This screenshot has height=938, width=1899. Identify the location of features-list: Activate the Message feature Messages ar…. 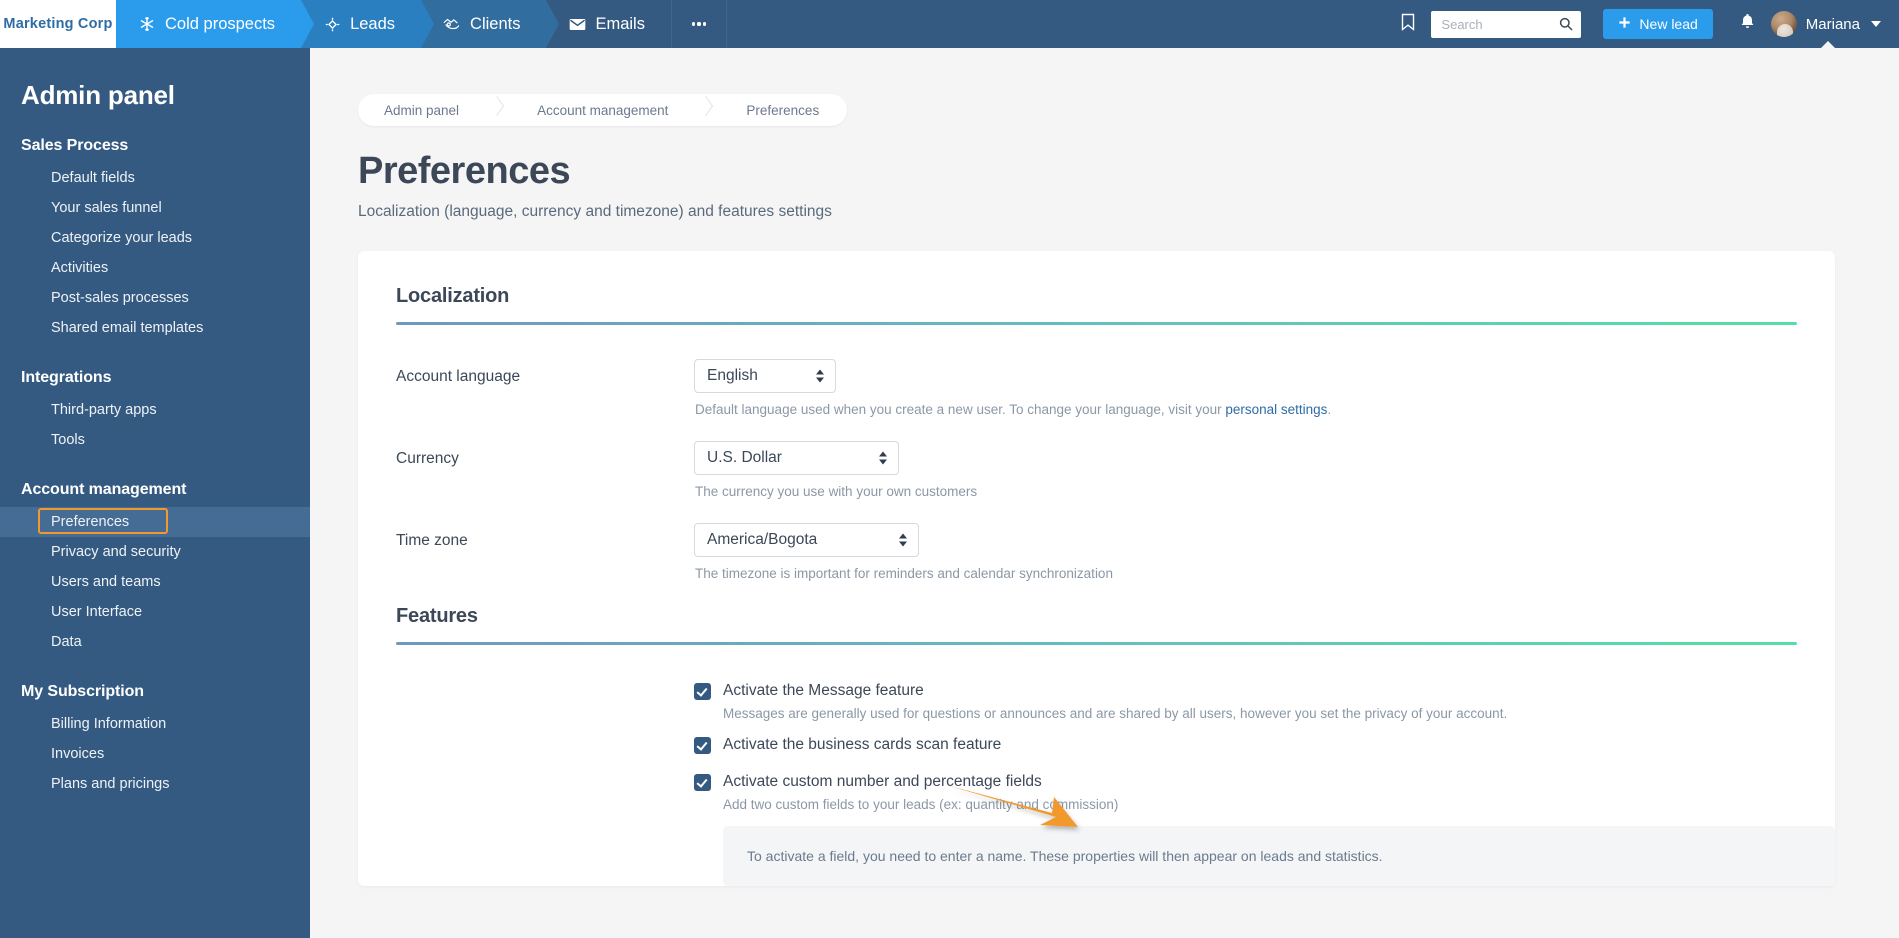
(1264, 782).